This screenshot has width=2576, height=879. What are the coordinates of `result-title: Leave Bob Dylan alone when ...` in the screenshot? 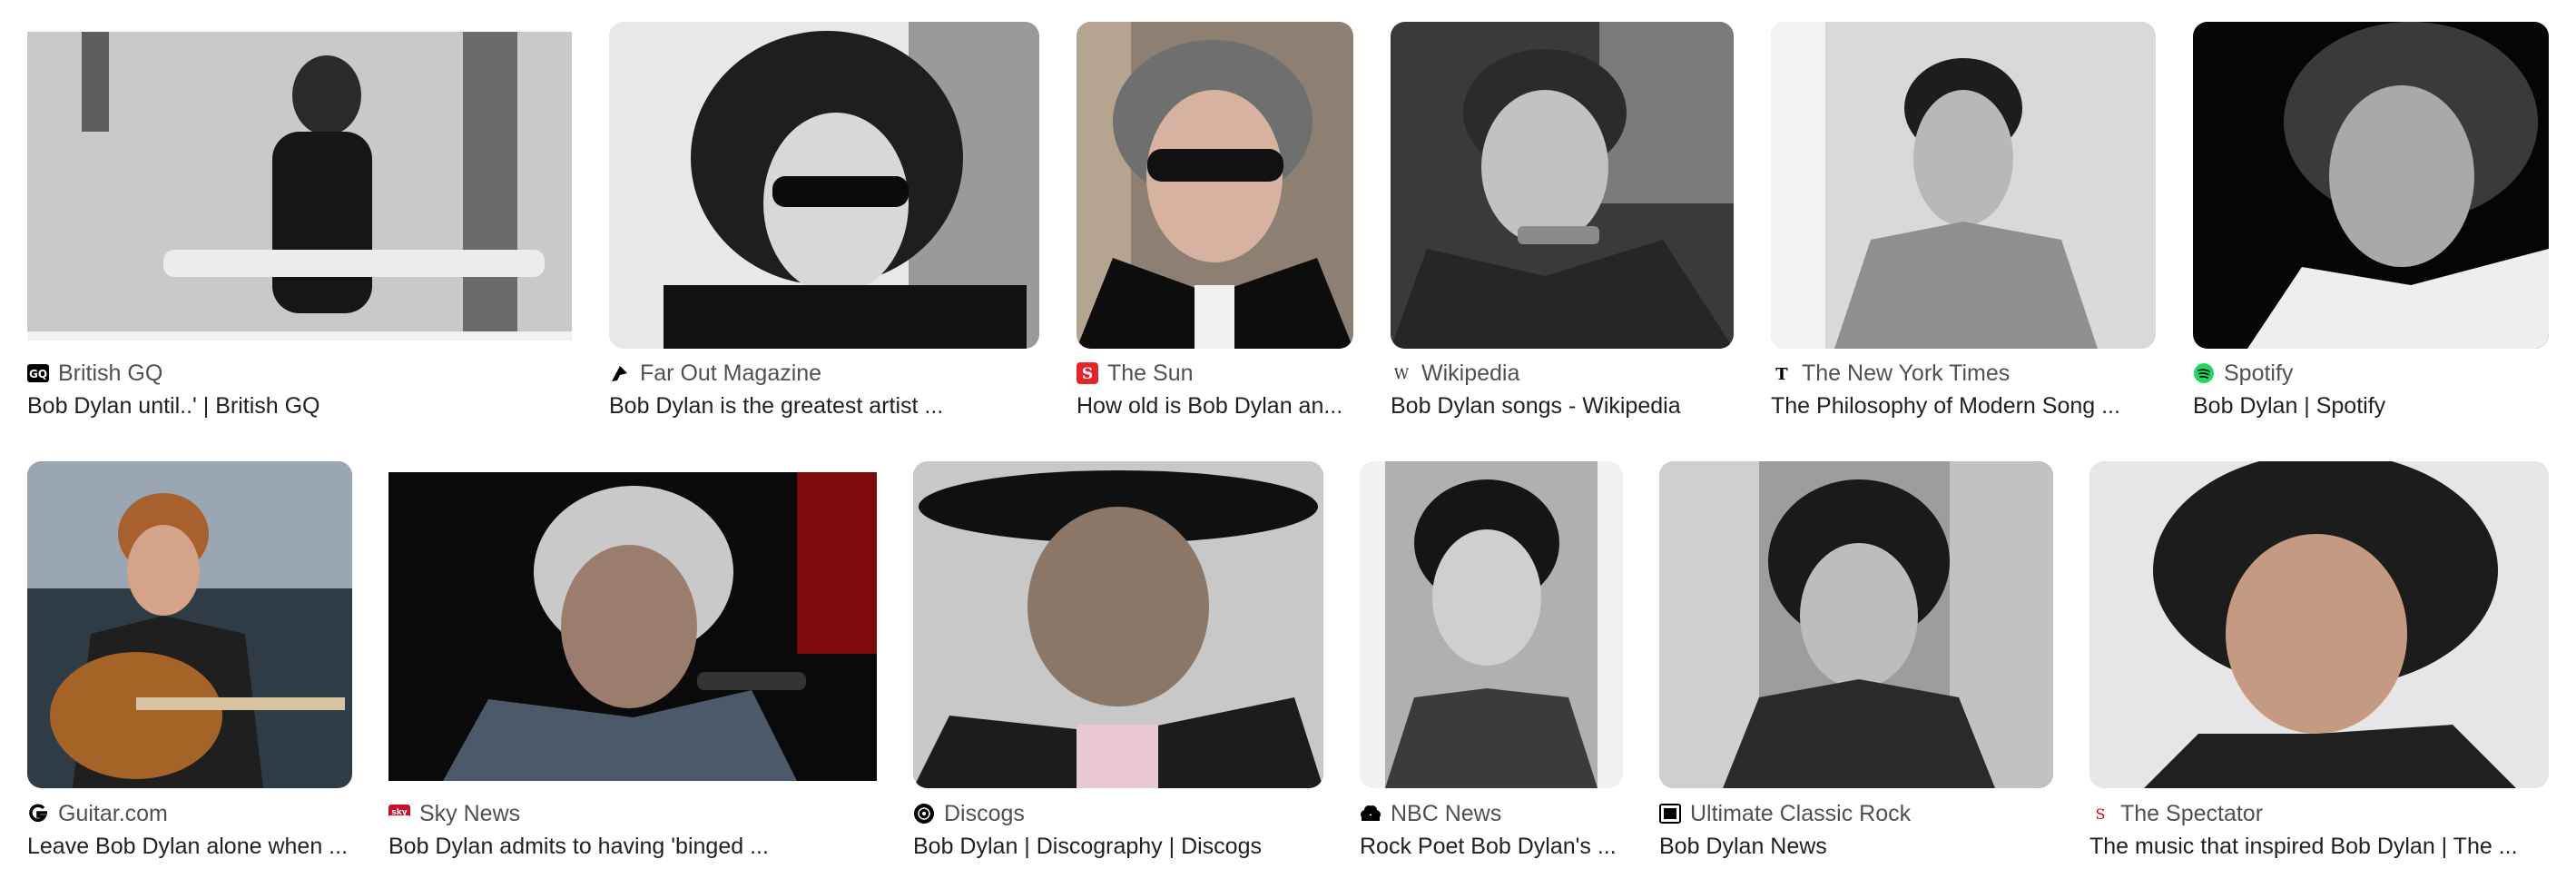 It's located at (189, 852).